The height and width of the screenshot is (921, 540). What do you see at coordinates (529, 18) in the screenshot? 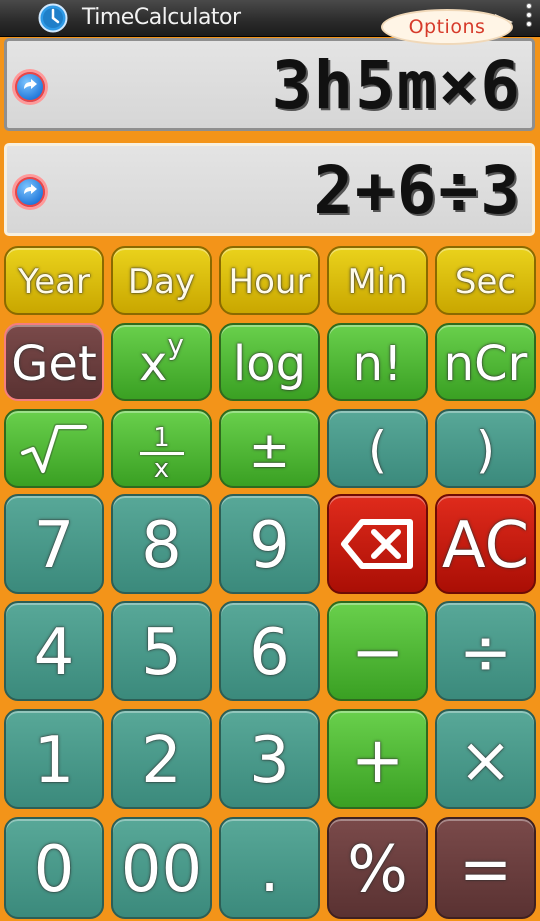
I see `overflow-menu-icon` at bounding box center [529, 18].